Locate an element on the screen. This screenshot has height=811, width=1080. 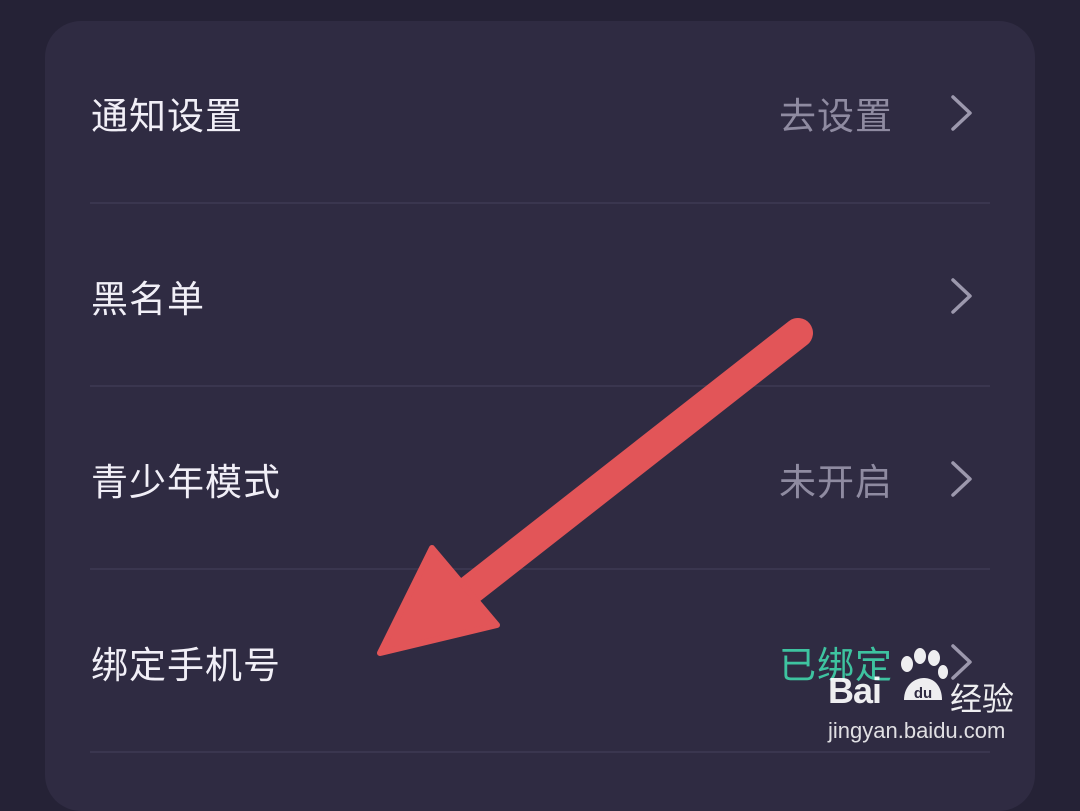
row-label: 绑定手机号 is located at coordinates (186, 665).